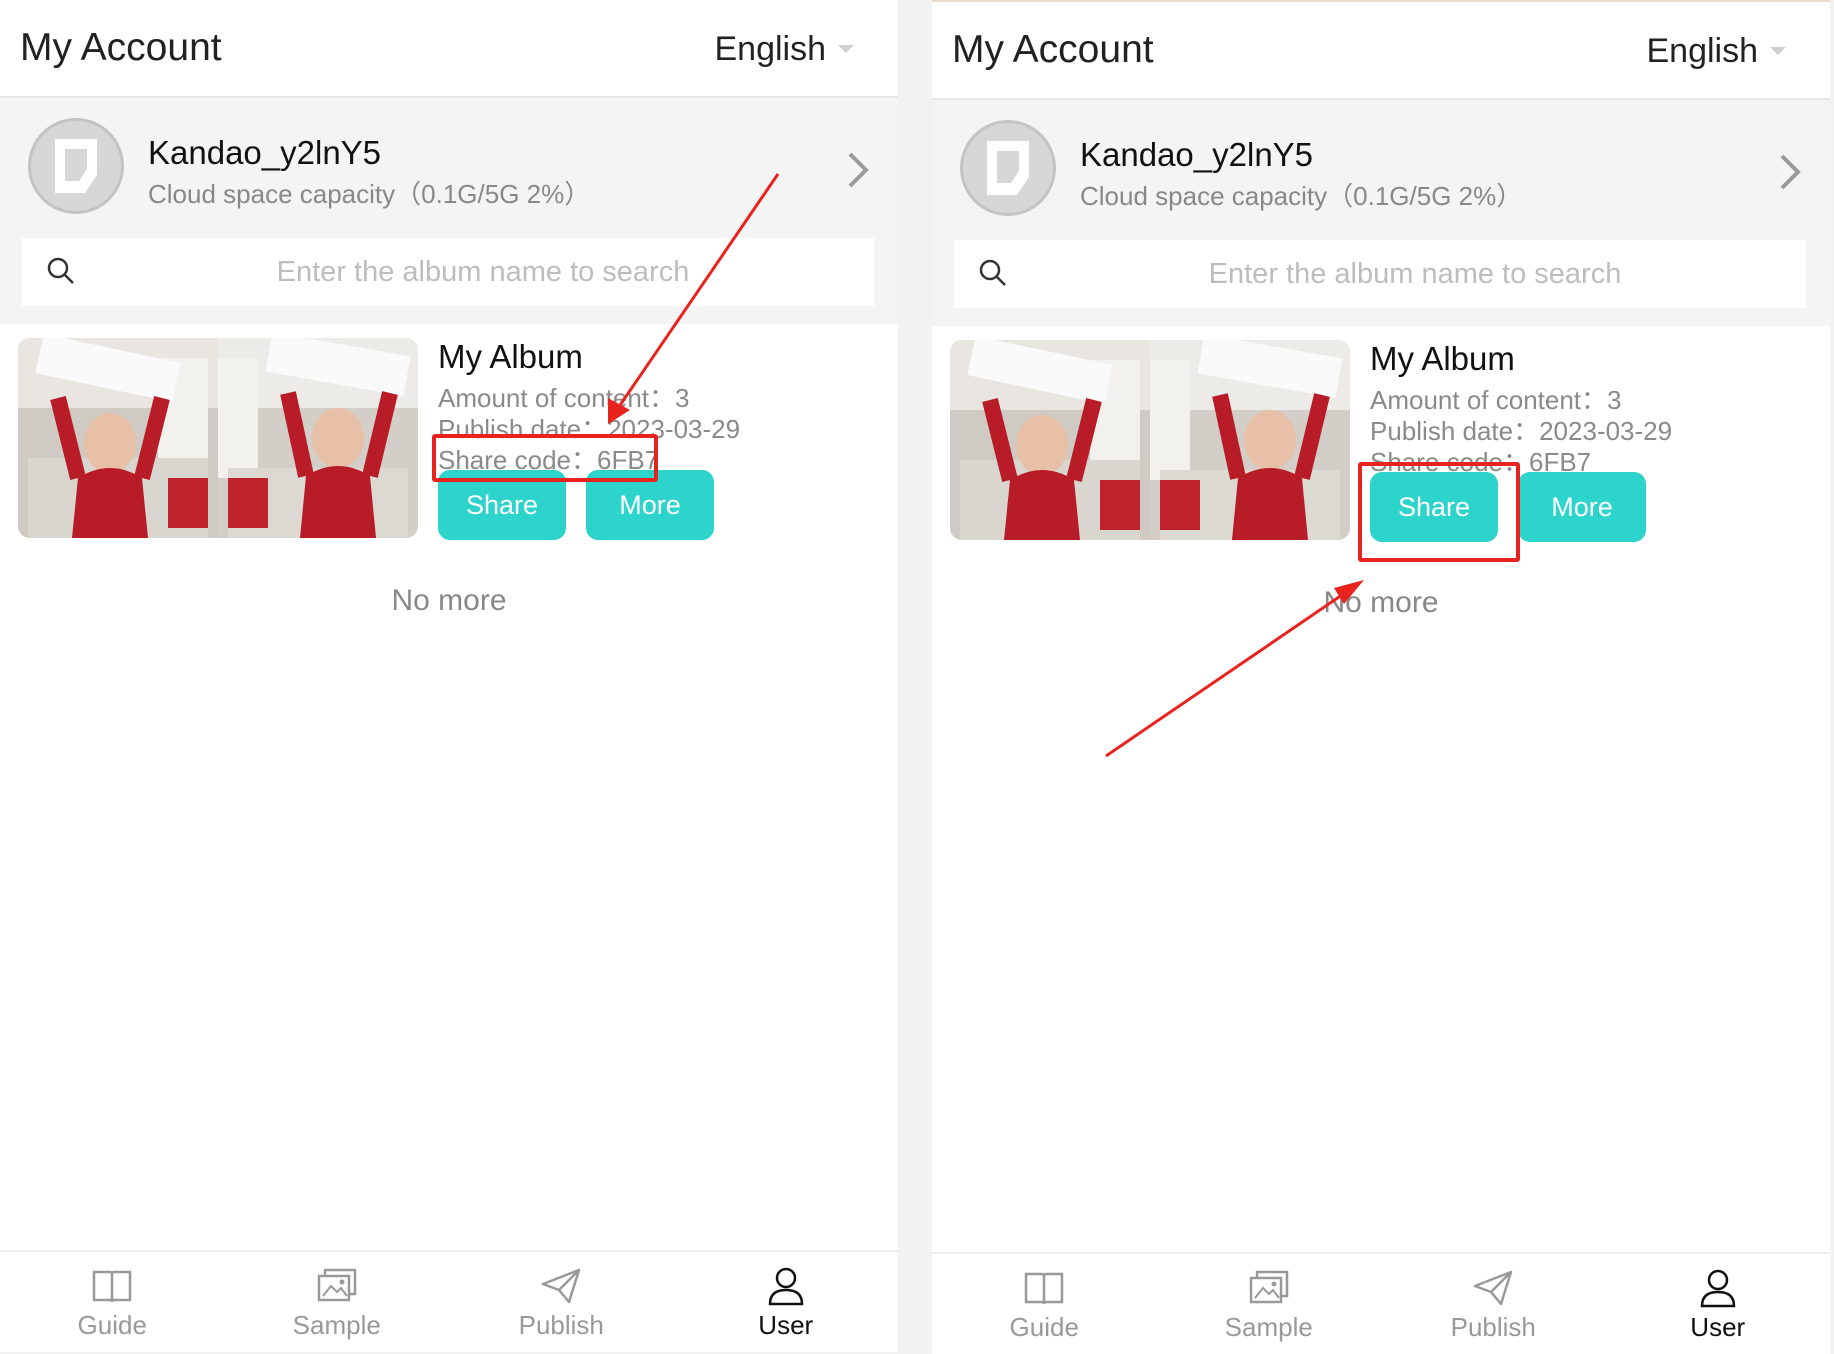 The width and height of the screenshot is (1834, 1354). What do you see at coordinates (1582, 507) in the screenshot?
I see `more-button: More` at bounding box center [1582, 507].